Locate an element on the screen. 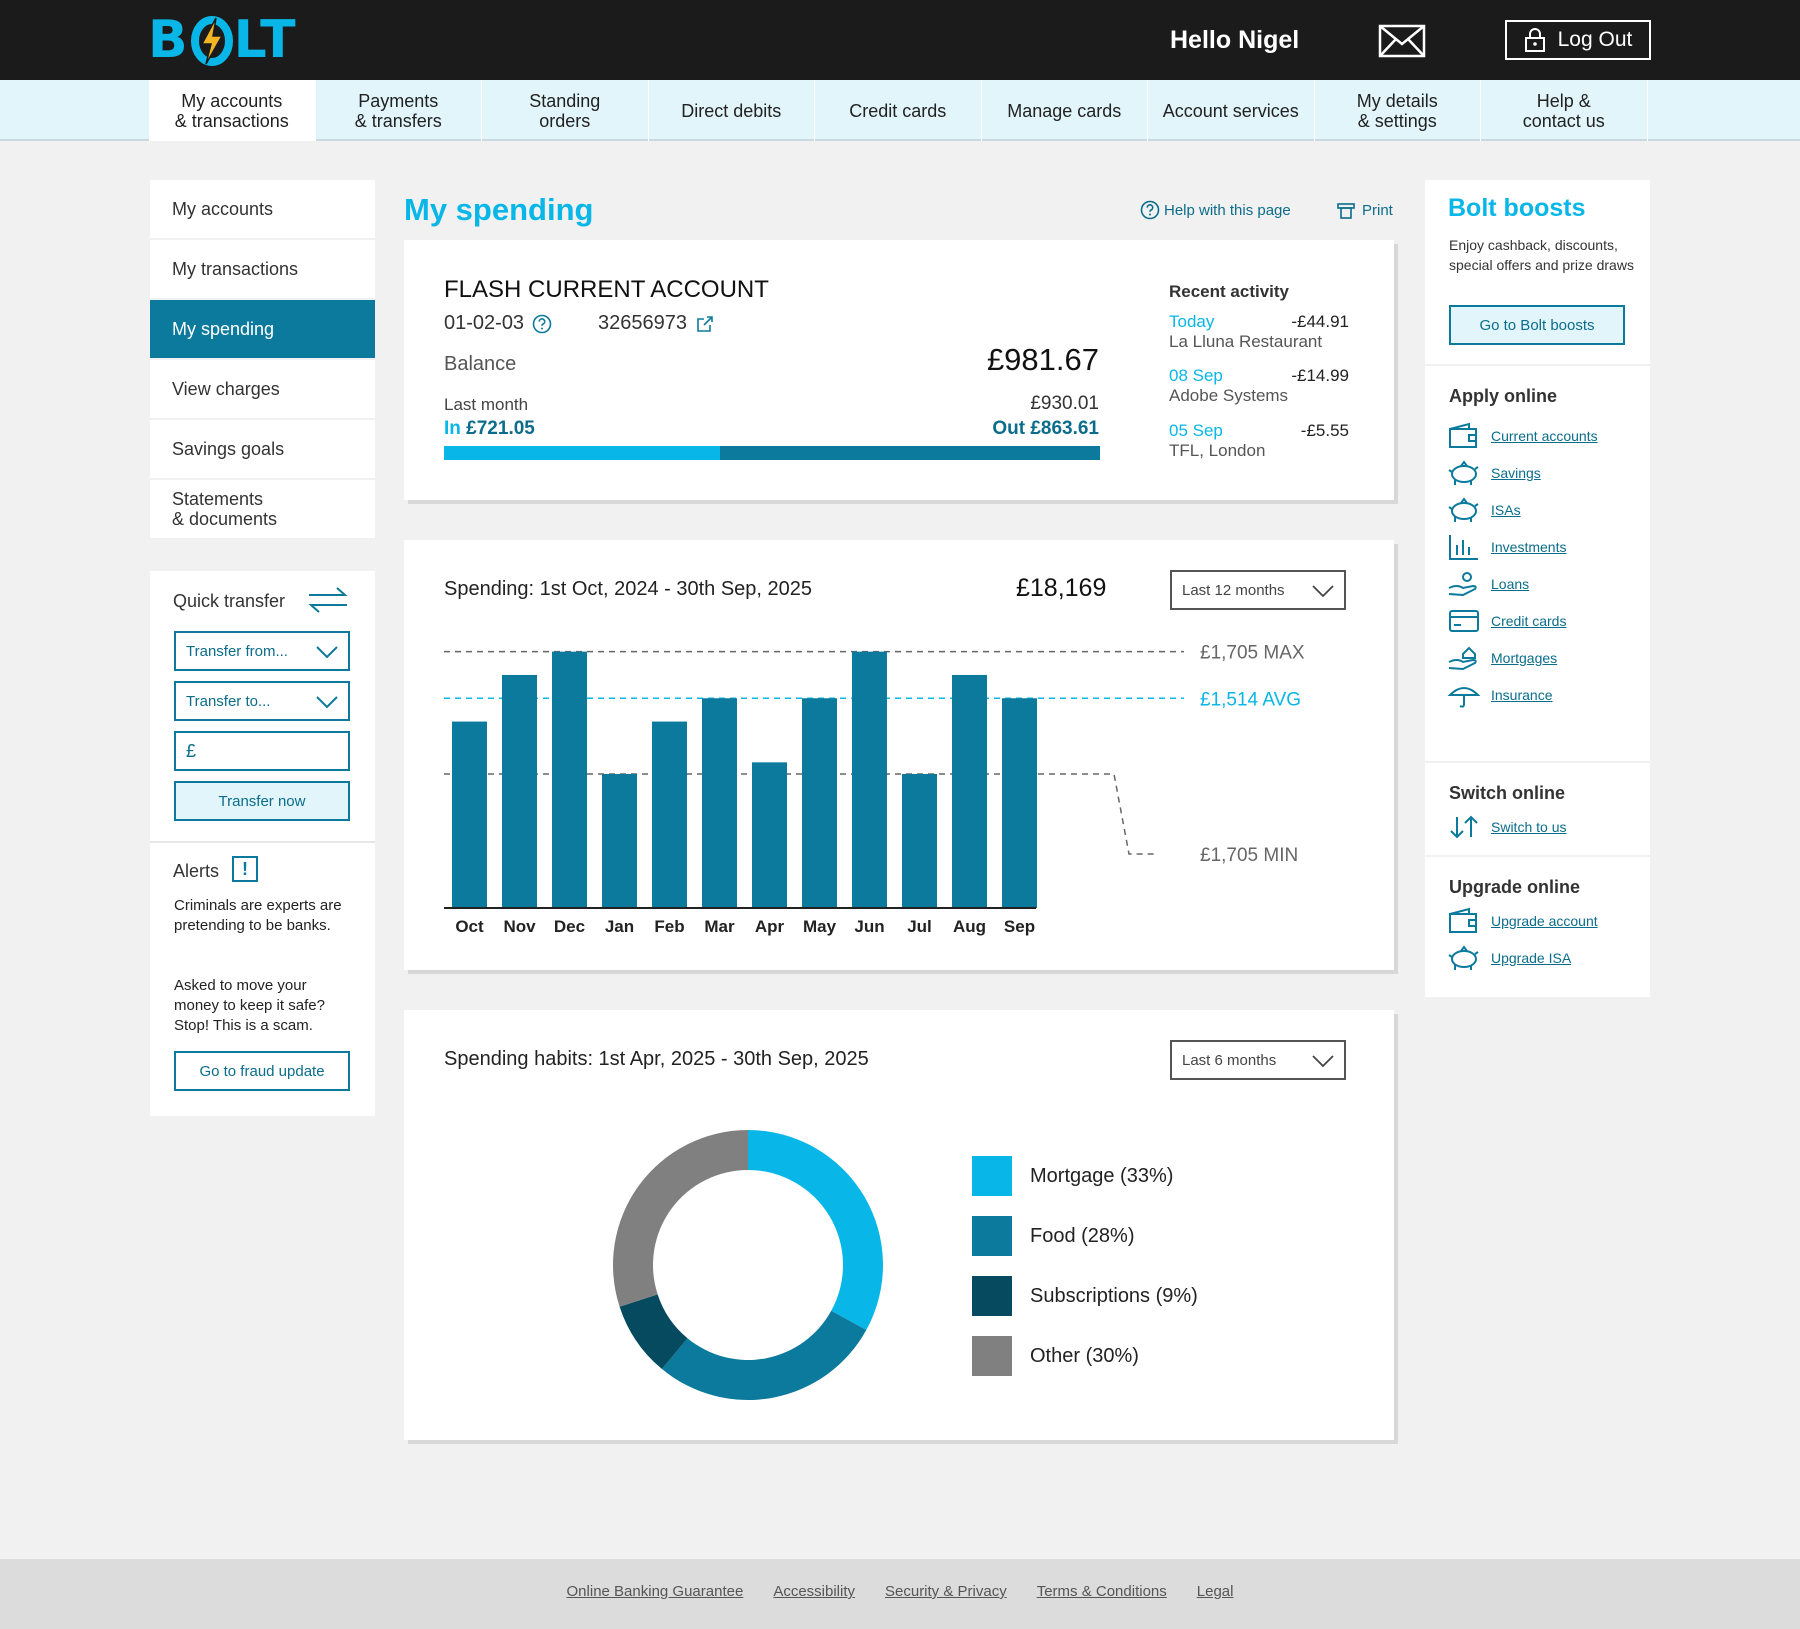 This screenshot has width=1800, height=1629. apply-link: ISAs is located at coordinates (1484, 510).